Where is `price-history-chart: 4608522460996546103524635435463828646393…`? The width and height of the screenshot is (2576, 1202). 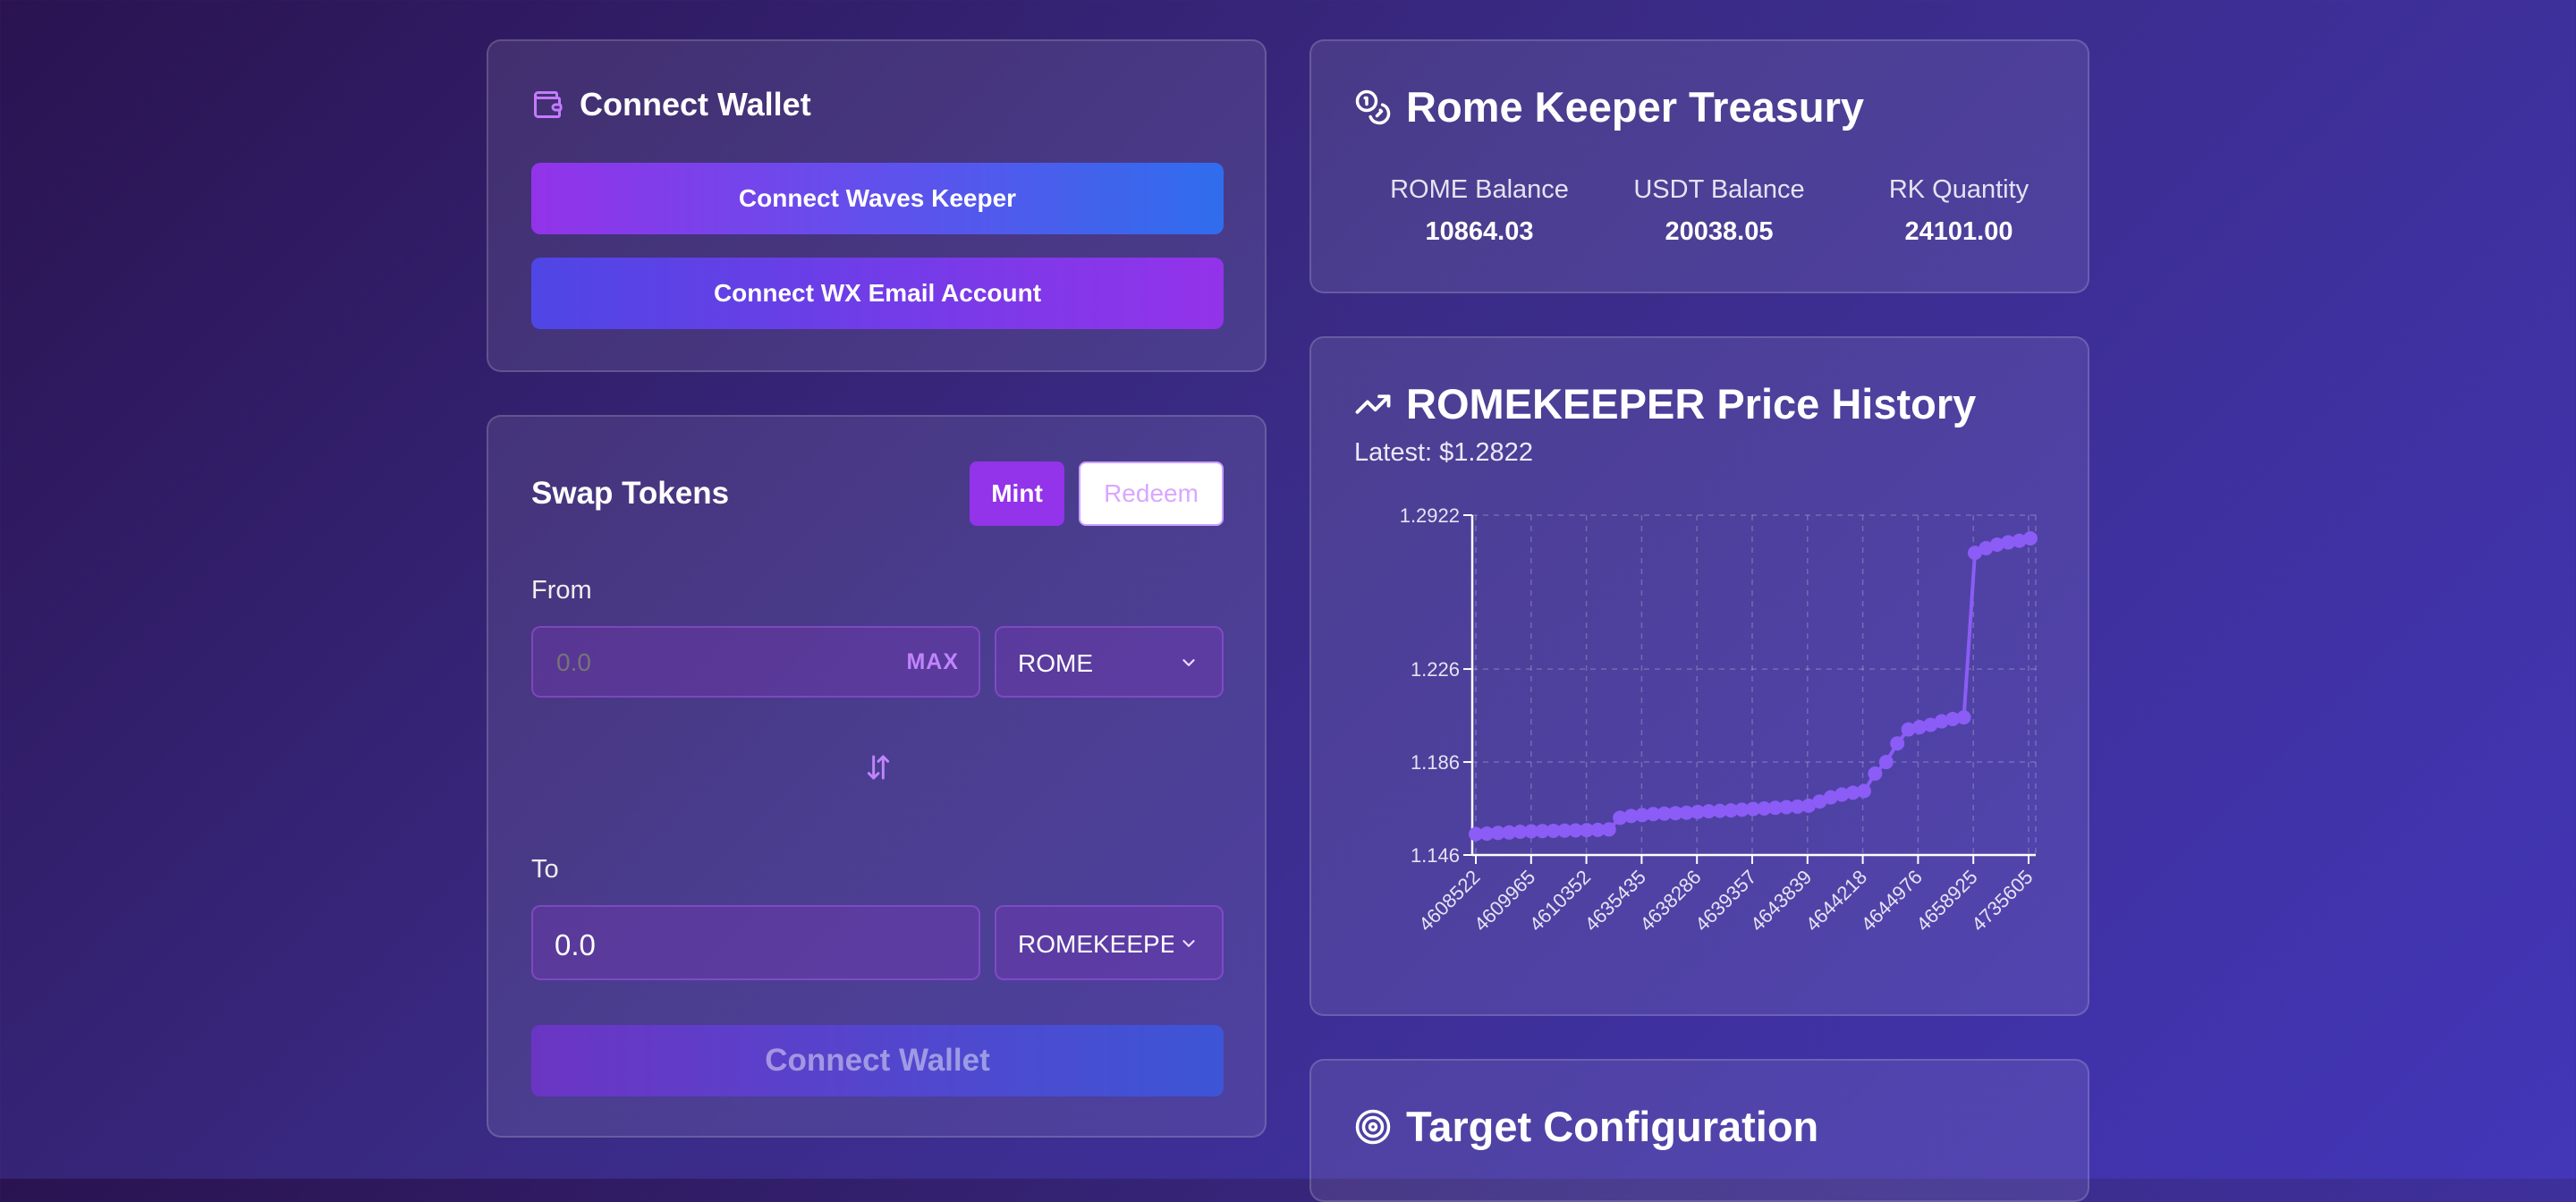
price-history-chart: 4608522460996546103524635435463828646393… is located at coordinates (1719, 719).